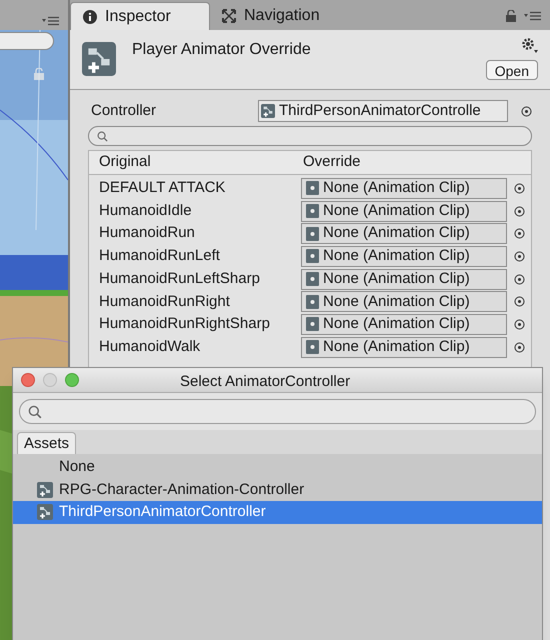 The height and width of the screenshot is (640, 550). Describe the element at coordinates (277, 512) in the screenshot. I see `list-item: ThirdPersonAnimatorController` at that location.